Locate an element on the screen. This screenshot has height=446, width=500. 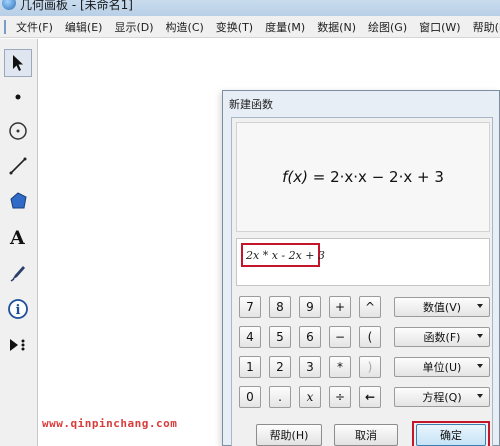
expression-input: 2x * x - 2x + 3 is located at coordinates (363, 262).